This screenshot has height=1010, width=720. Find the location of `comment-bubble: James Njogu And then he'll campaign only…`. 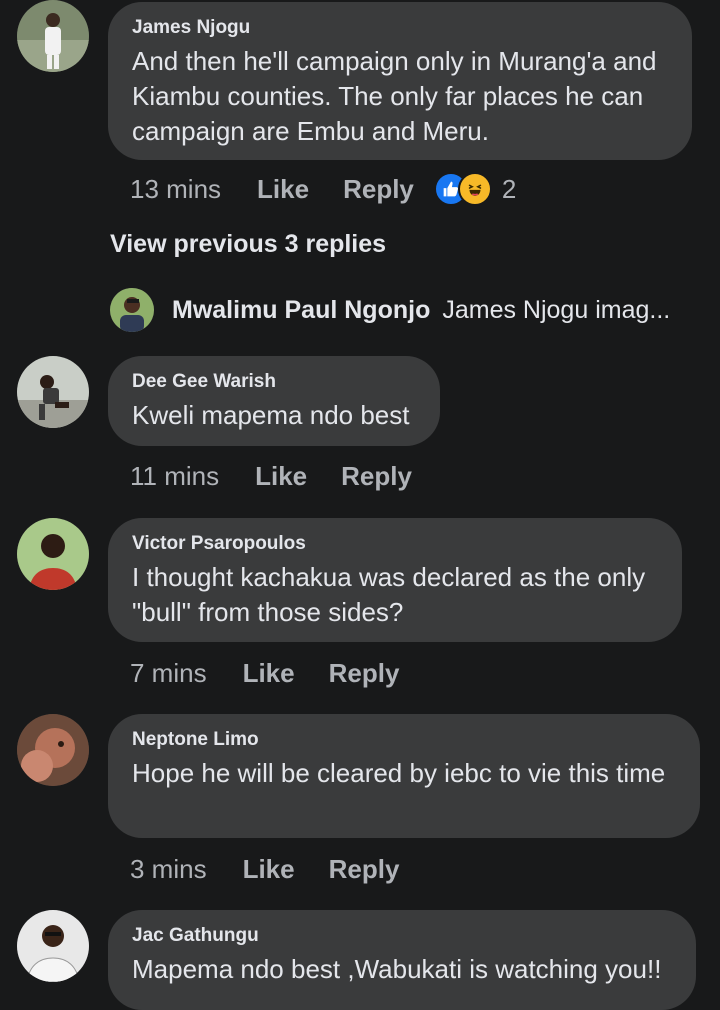

comment-bubble: James Njogu And then he'll campaign only… is located at coordinates (400, 81).